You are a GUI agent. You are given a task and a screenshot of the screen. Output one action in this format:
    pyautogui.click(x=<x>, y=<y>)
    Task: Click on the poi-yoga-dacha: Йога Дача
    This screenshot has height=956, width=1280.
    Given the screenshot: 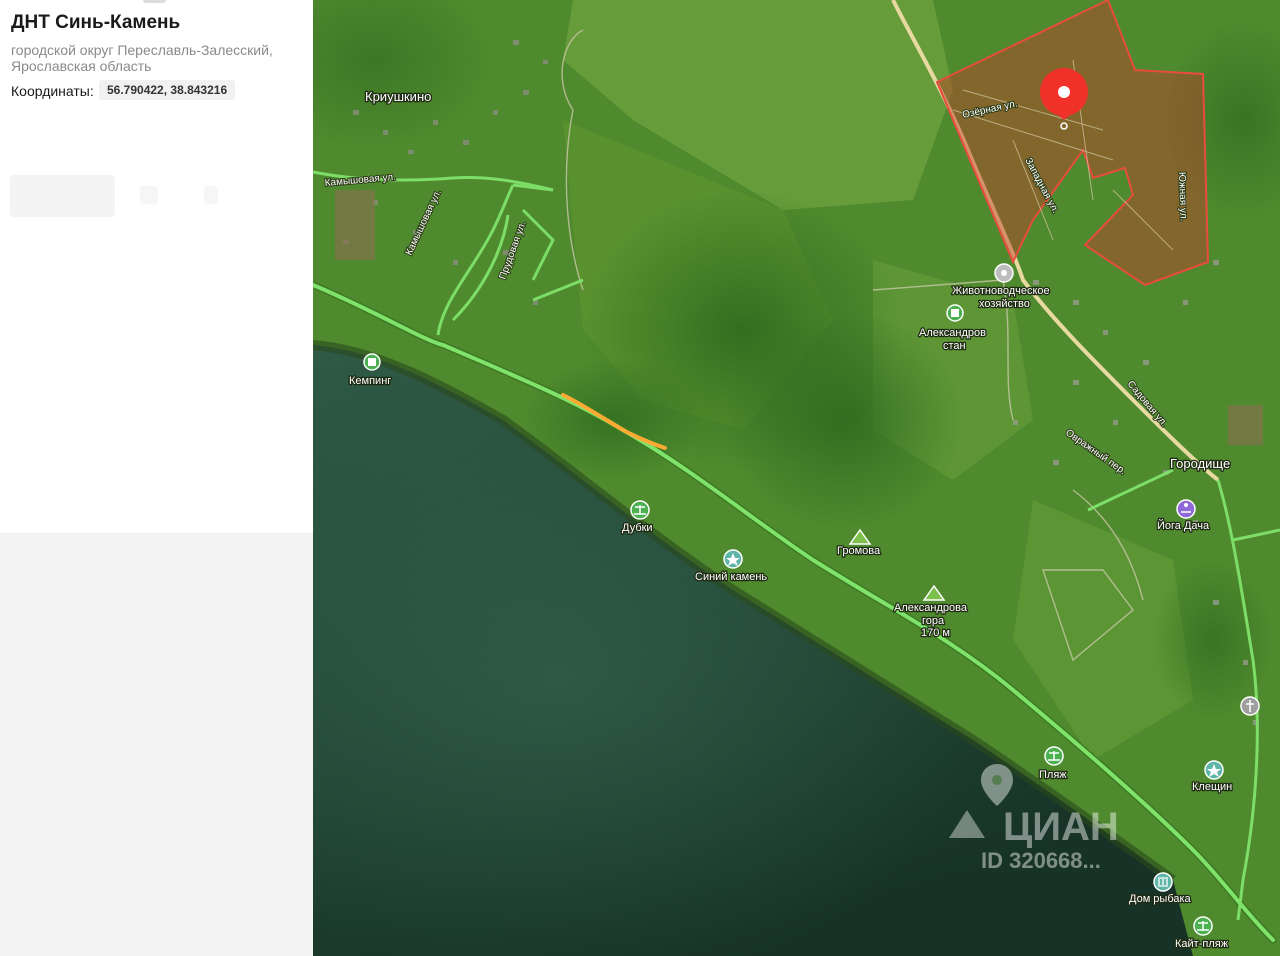 What is the action you would take?
    pyautogui.click(x=1183, y=525)
    